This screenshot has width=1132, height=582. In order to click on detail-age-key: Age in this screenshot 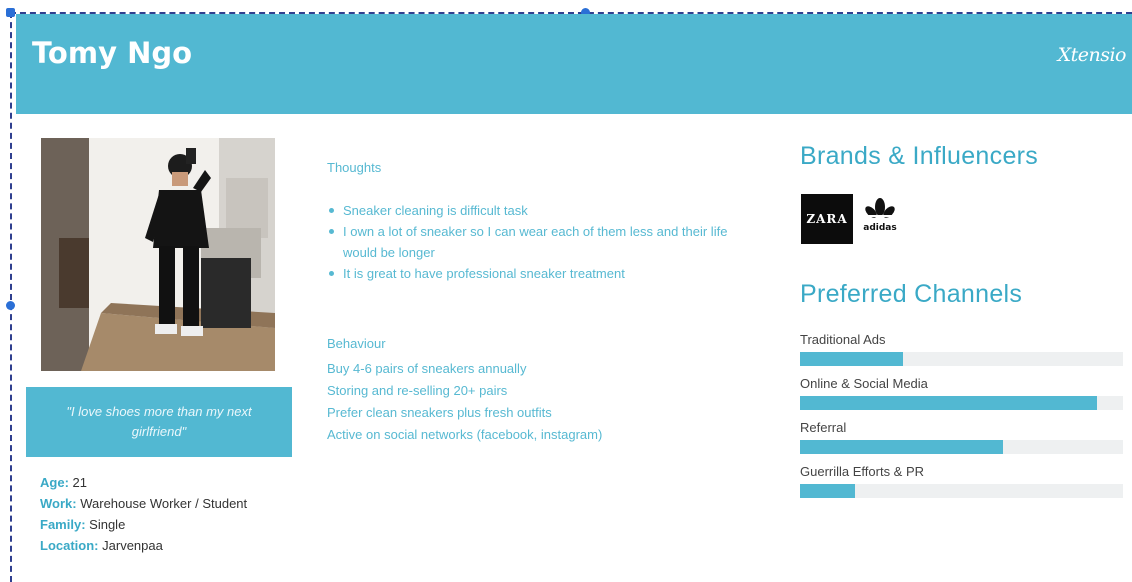, I will do `click(52, 482)`.